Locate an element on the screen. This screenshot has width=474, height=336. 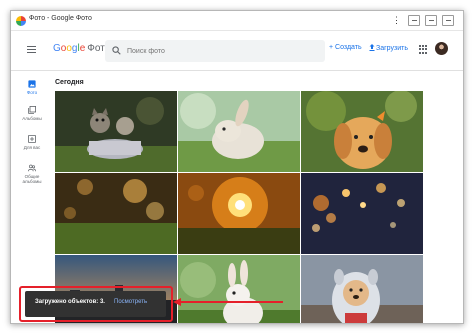
window-menu-icon: ⋮ is located at coordinates (396, 20).